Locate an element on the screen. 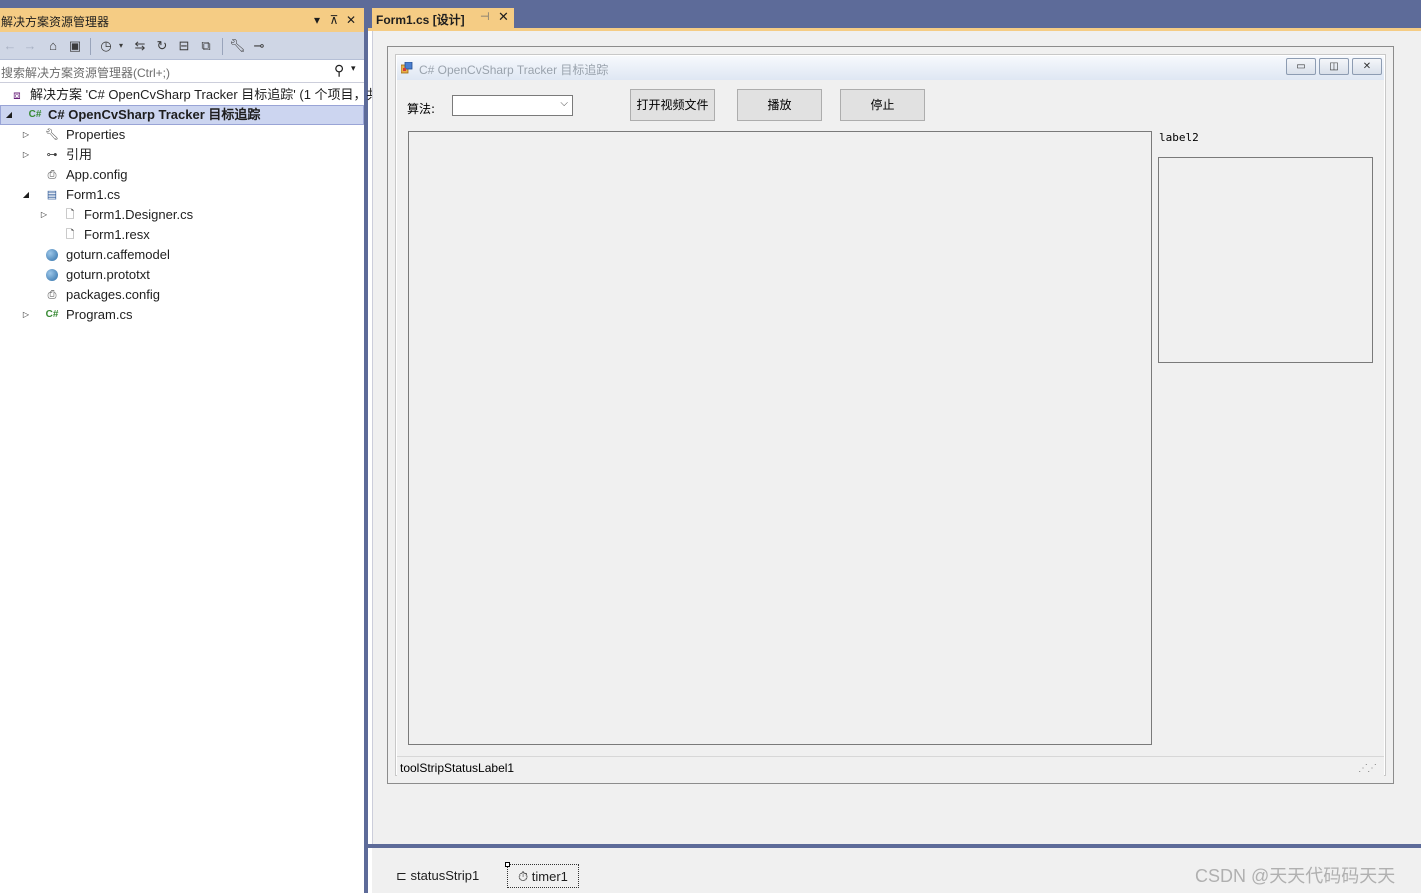 The height and width of the screenshot is (893, 1421). tree-item-goturn-caffemodel: goturn.caffemodel is located at coordinates (182, 255).